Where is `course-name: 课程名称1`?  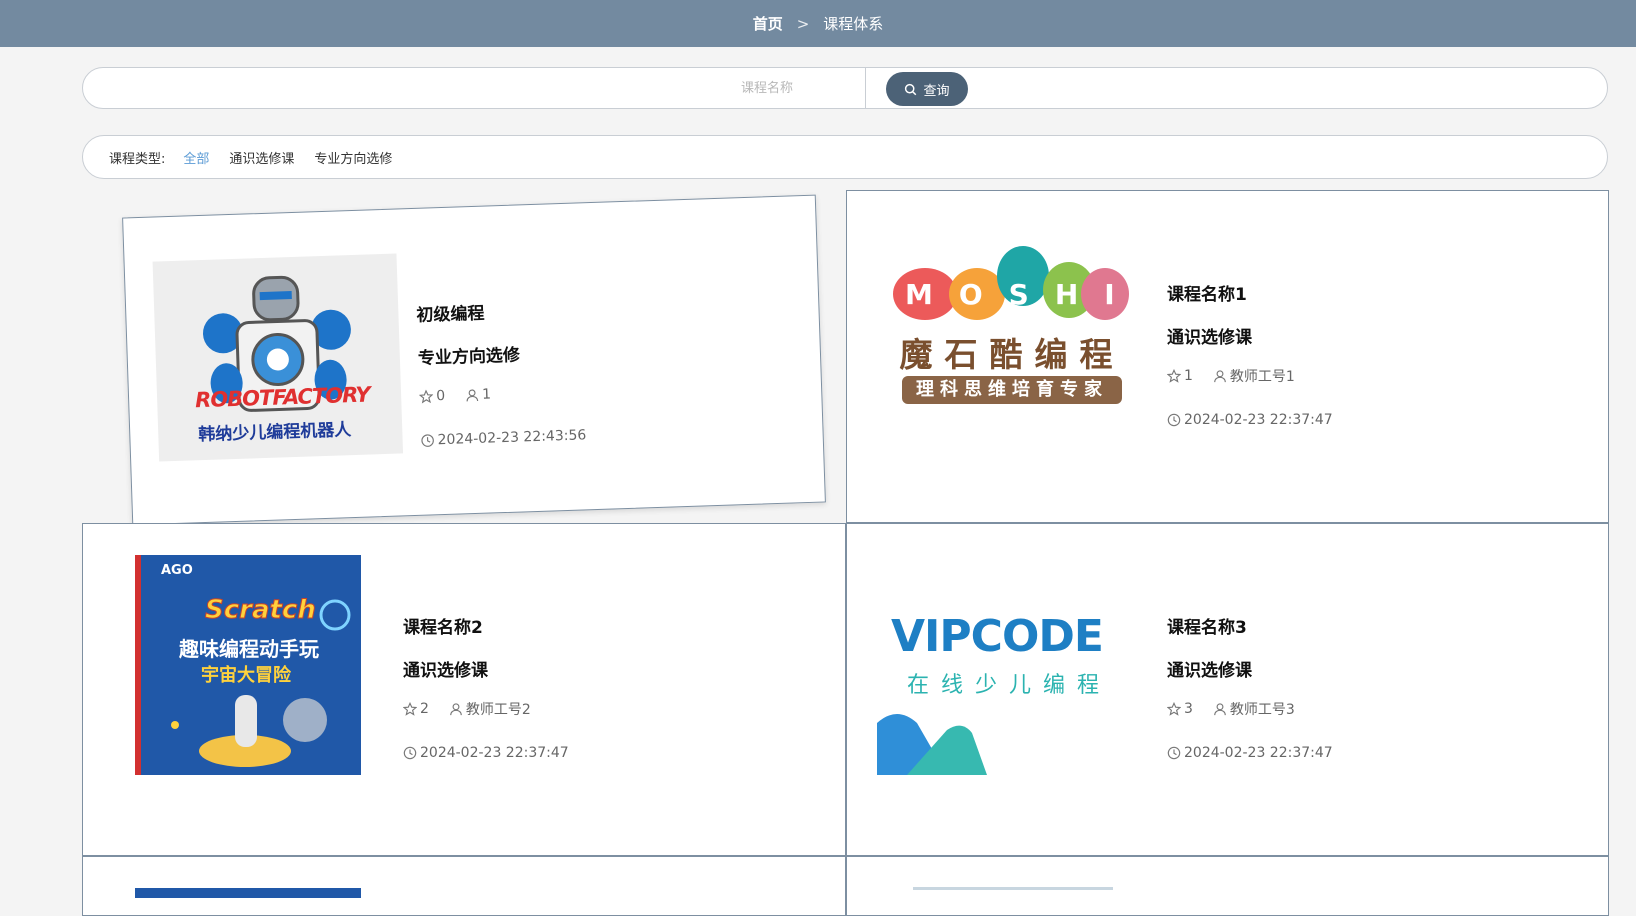
course-name: 课程名称1 is located at coordinates (1250, 292).